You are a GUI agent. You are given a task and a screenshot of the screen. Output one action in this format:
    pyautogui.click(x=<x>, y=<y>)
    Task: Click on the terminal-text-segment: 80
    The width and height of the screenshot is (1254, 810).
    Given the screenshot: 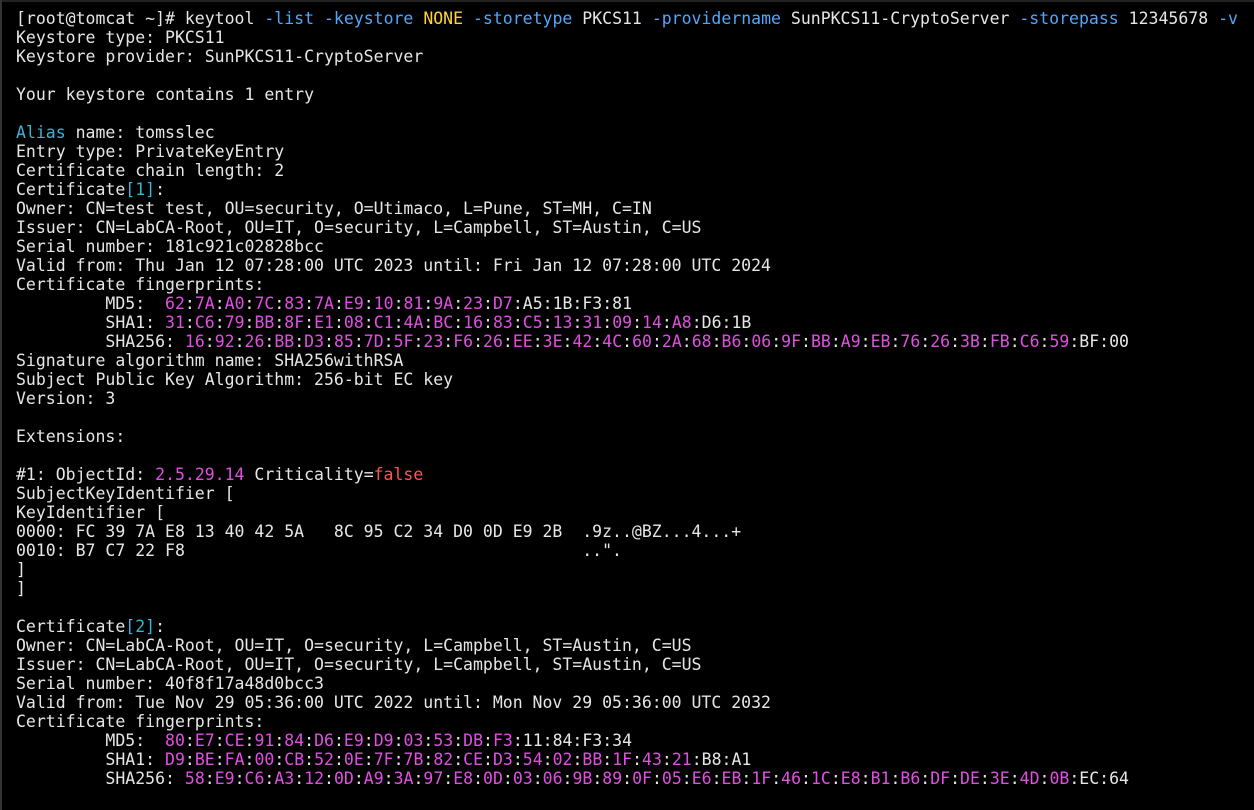 What is the action you would take?
    pyautogui.click(x=175, y=740)
    